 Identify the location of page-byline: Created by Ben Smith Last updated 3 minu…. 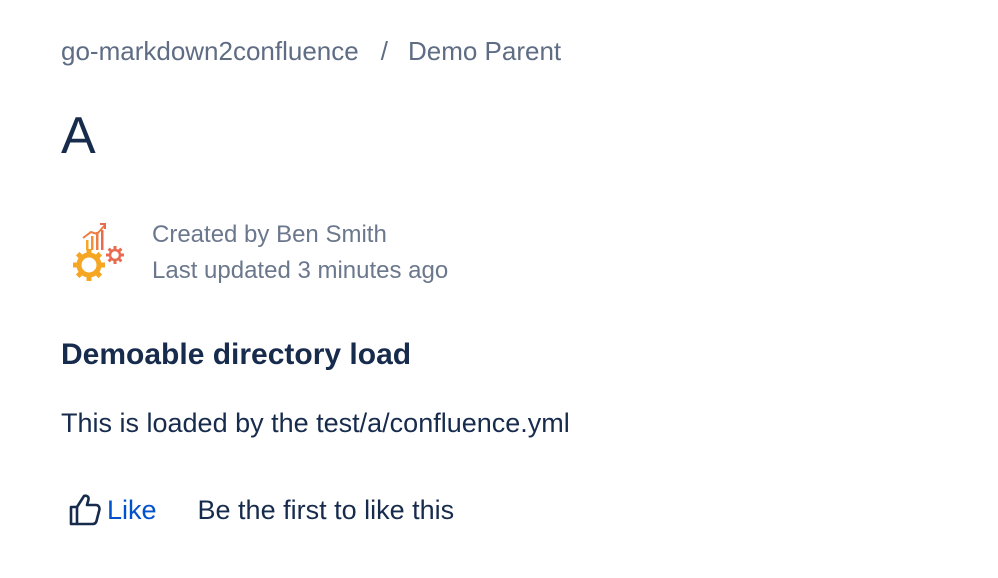
(259, 254).